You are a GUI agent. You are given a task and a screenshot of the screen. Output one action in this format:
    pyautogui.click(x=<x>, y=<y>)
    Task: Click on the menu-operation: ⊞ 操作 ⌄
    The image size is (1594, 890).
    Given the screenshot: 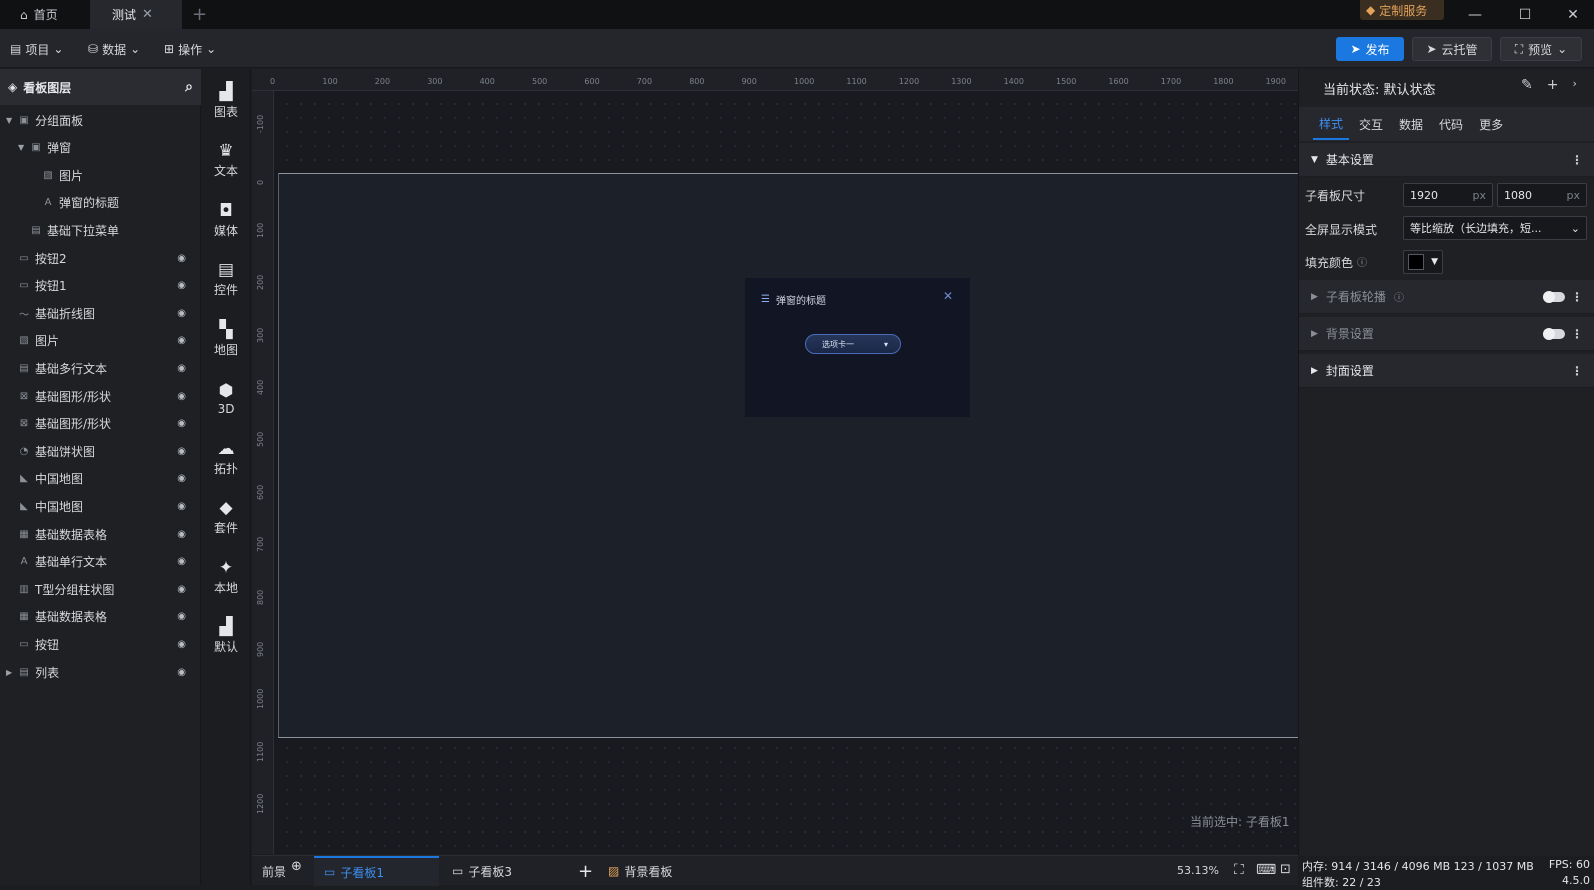 What is the action you would take?
    pyautogui.click(x=190, y=49)
    